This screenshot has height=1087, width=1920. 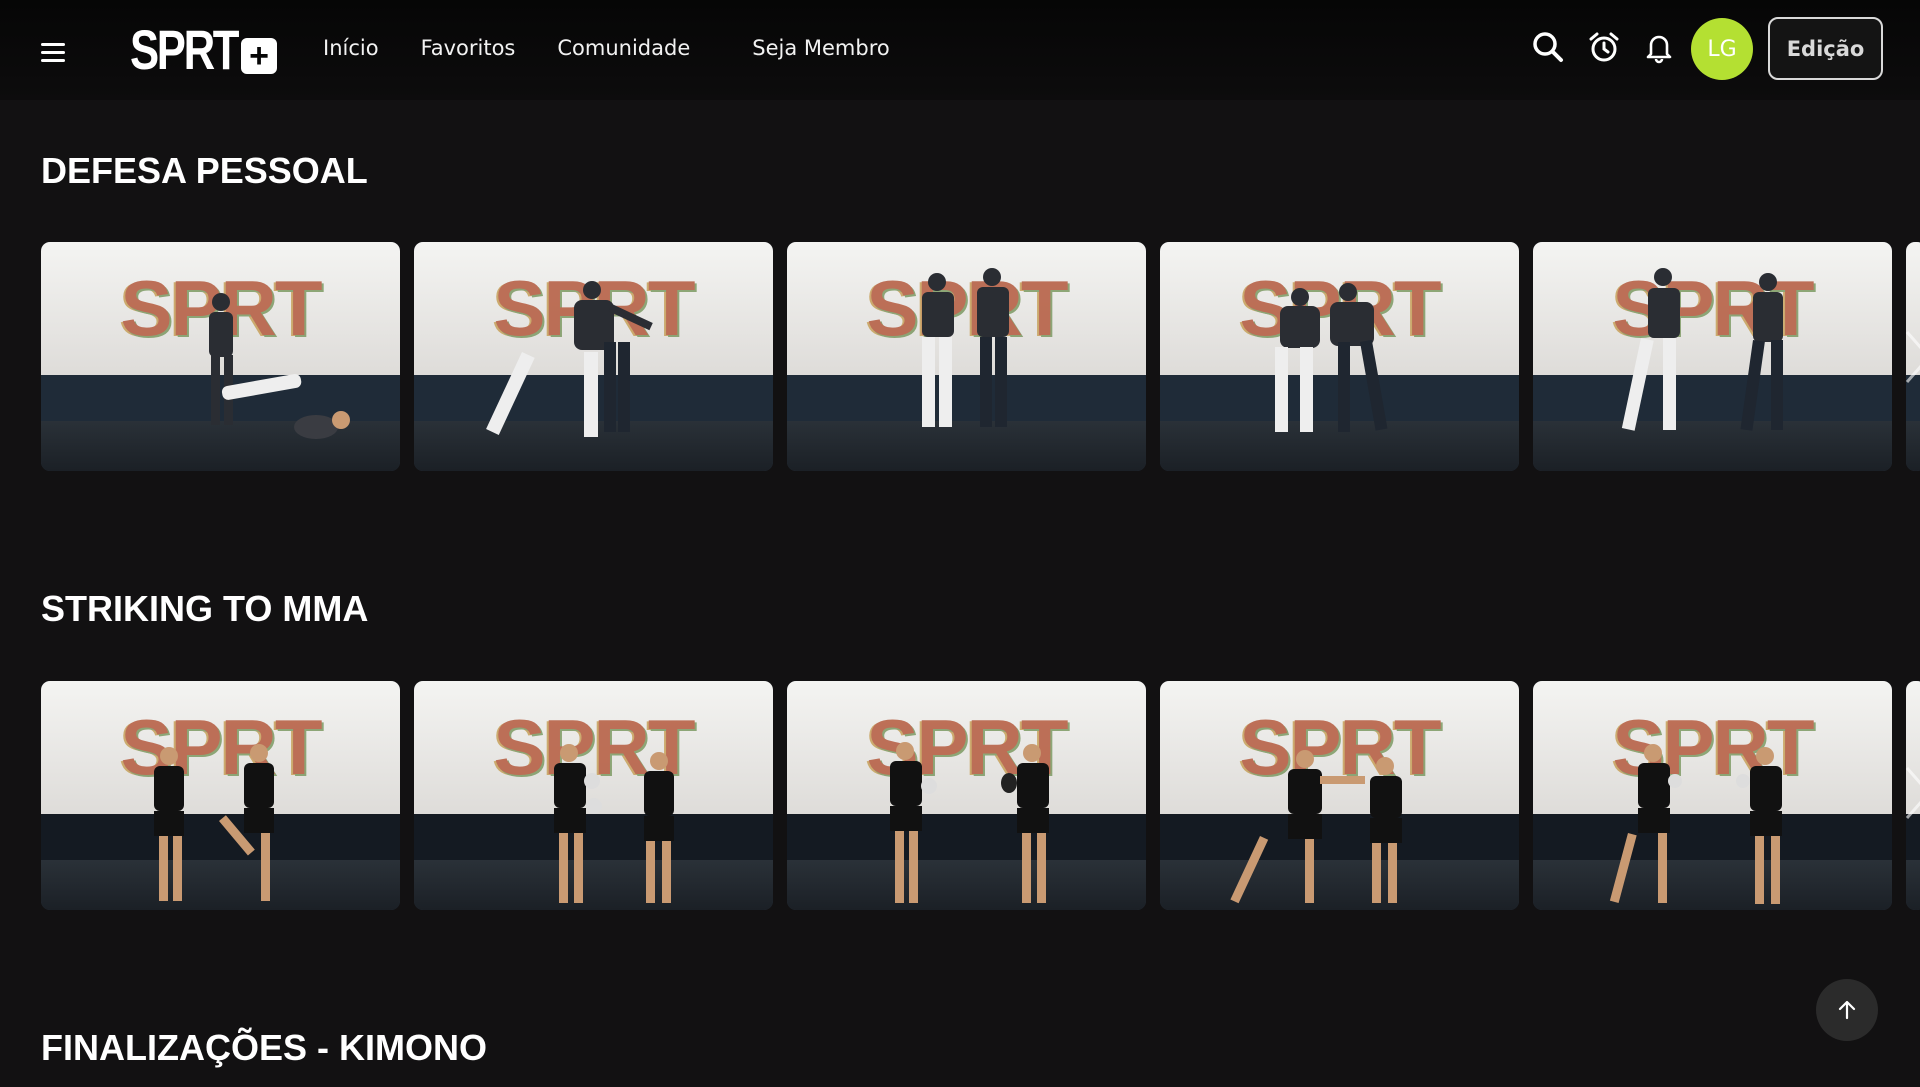 I want to click on logo-text: SPRT, so click(x=184, y=49).